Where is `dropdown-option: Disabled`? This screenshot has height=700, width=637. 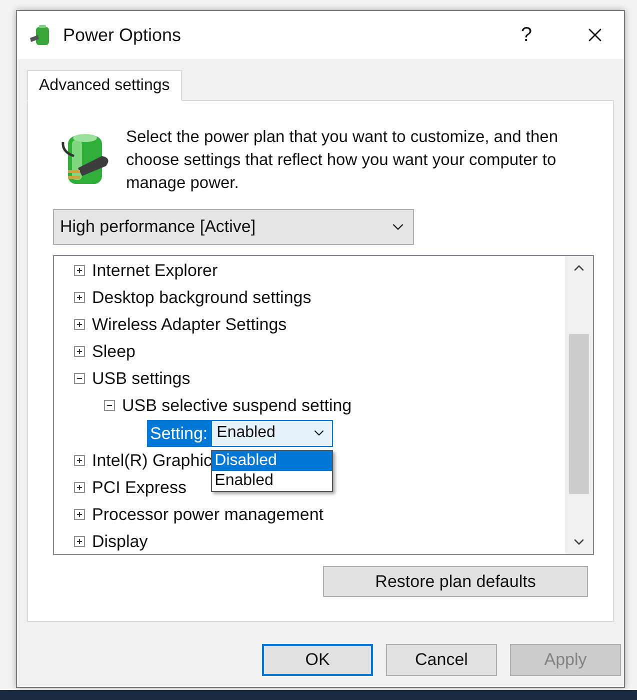
dropdown-option: Disabled is located at coordinates (272, 460).